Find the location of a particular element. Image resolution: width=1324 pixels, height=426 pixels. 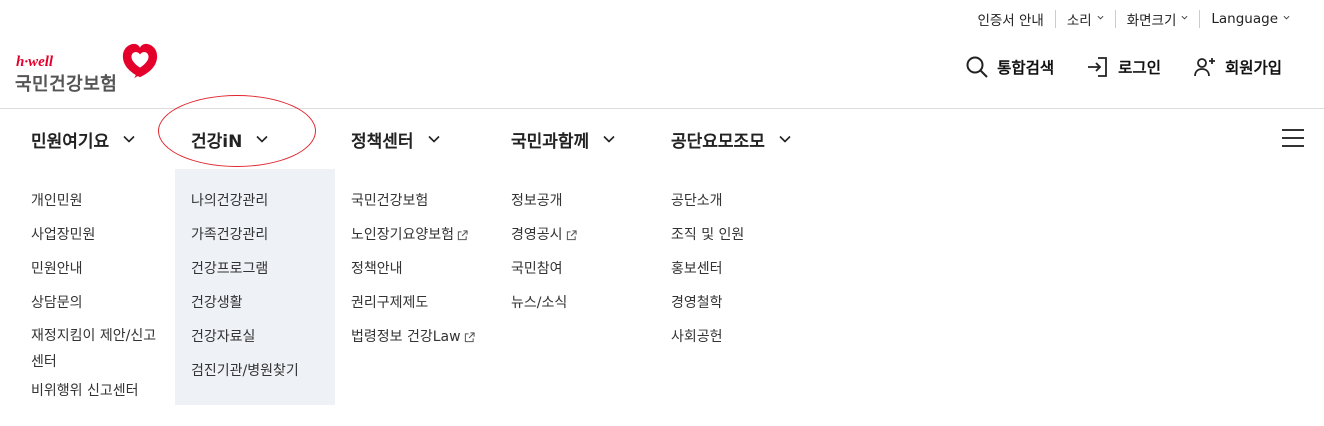

language-label: Language is located at coordinates (1244, 19).